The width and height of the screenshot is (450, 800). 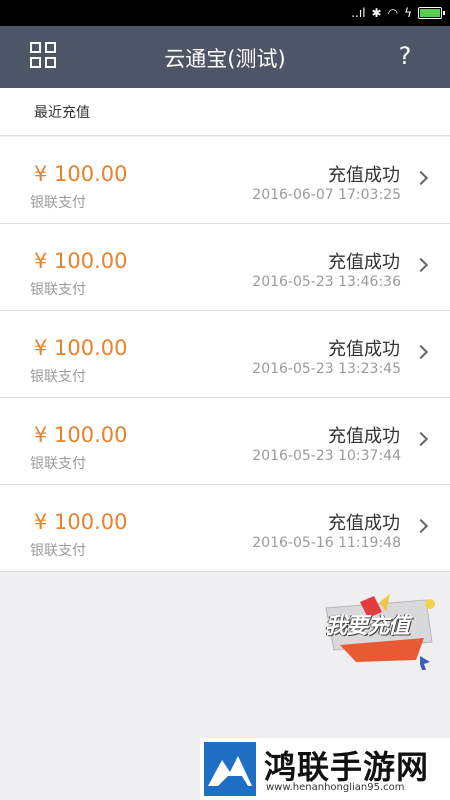 What do you see at coordinates (225, 441) in the screenshot?
I see `recharge-record: ¥ 100.00 银联支付 充值成功 2016-05-23 10:37:44` at bounding box center [225, 441].